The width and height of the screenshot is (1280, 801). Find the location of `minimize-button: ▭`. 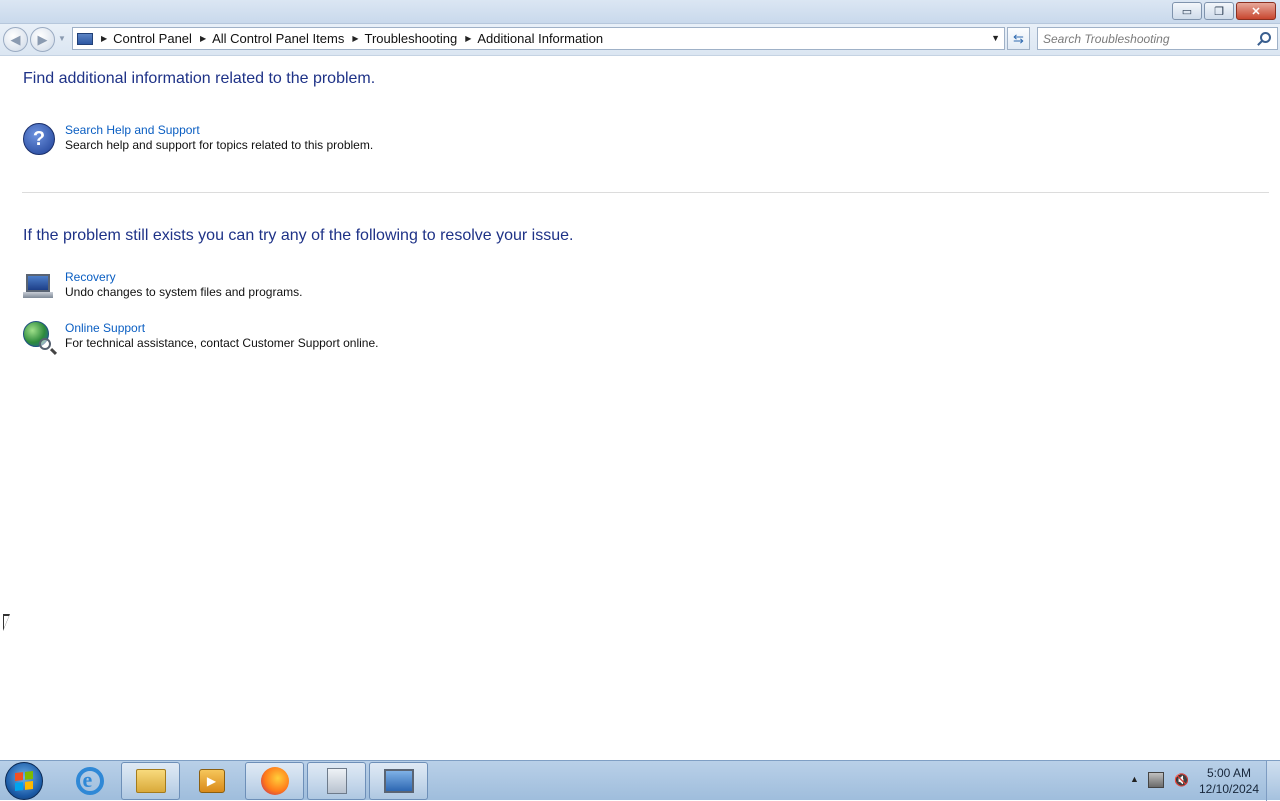

minimize-button: ▭ is located at coordinates (1187, 11).